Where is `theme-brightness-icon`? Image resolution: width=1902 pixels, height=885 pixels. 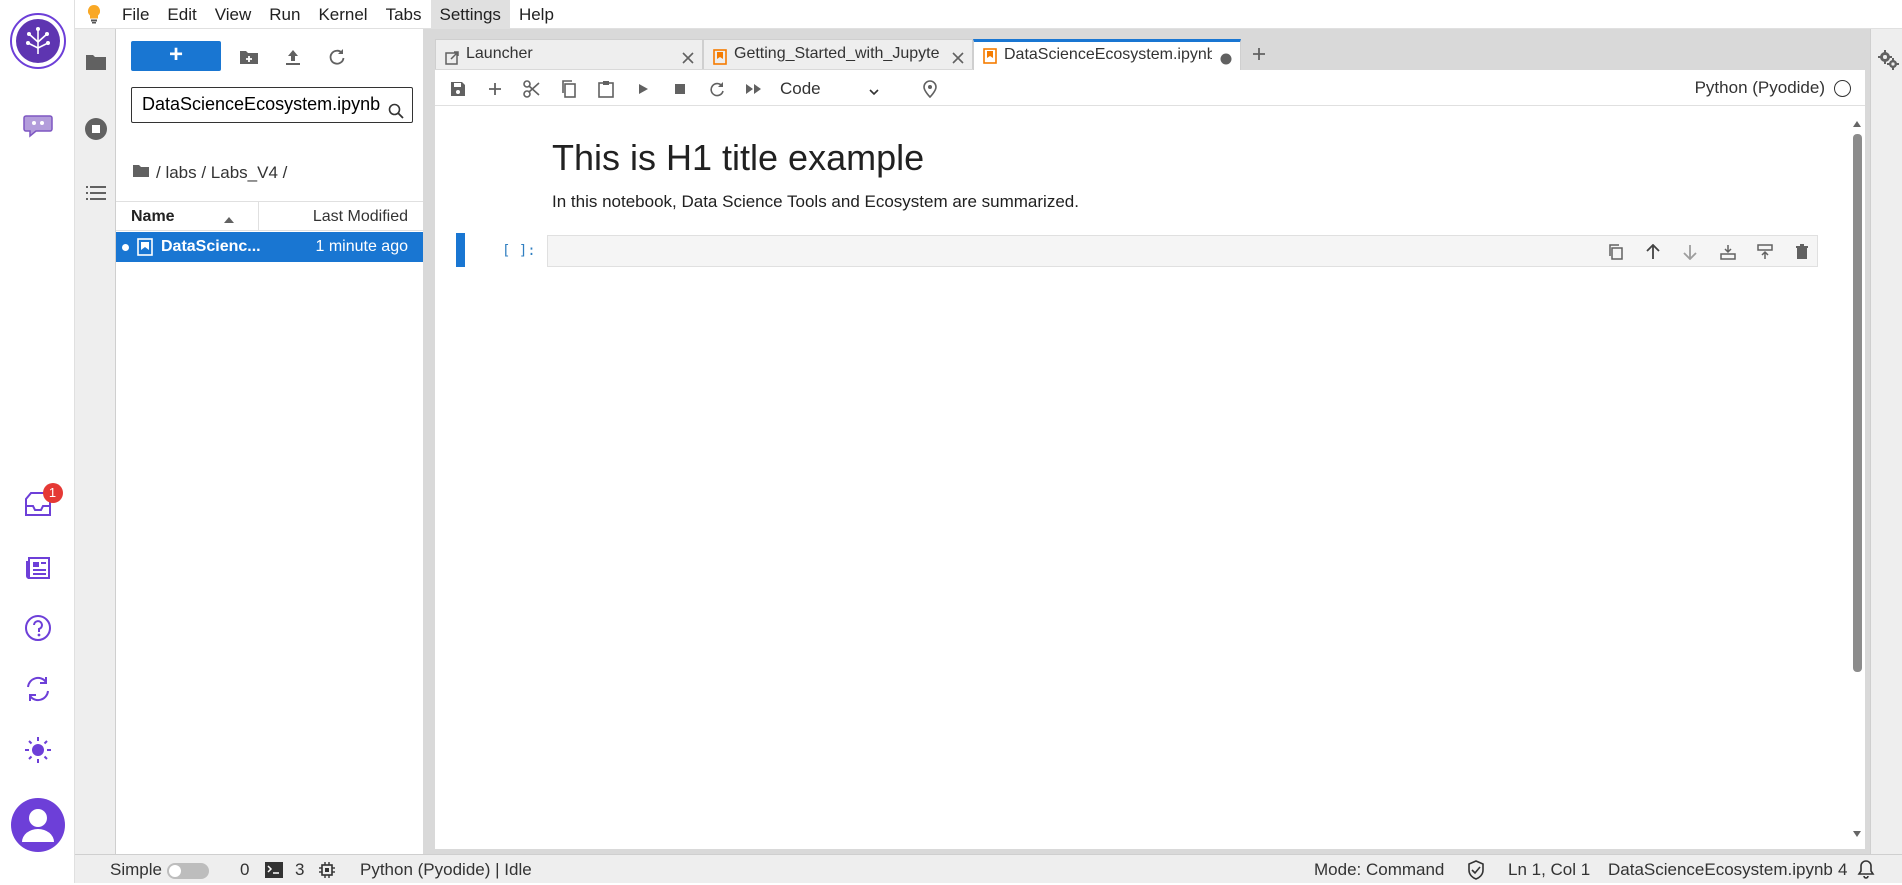 theme-brightness-icon is located at coordinates (37, 750).